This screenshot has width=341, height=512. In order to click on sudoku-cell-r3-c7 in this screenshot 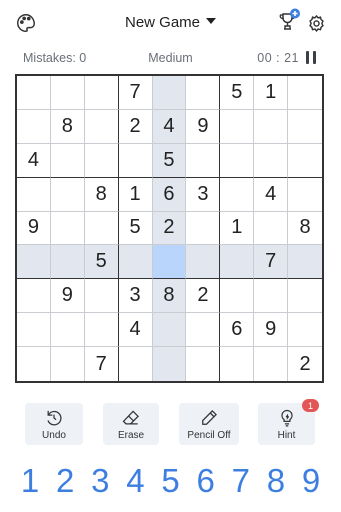, I will do `click(237, 160)`.